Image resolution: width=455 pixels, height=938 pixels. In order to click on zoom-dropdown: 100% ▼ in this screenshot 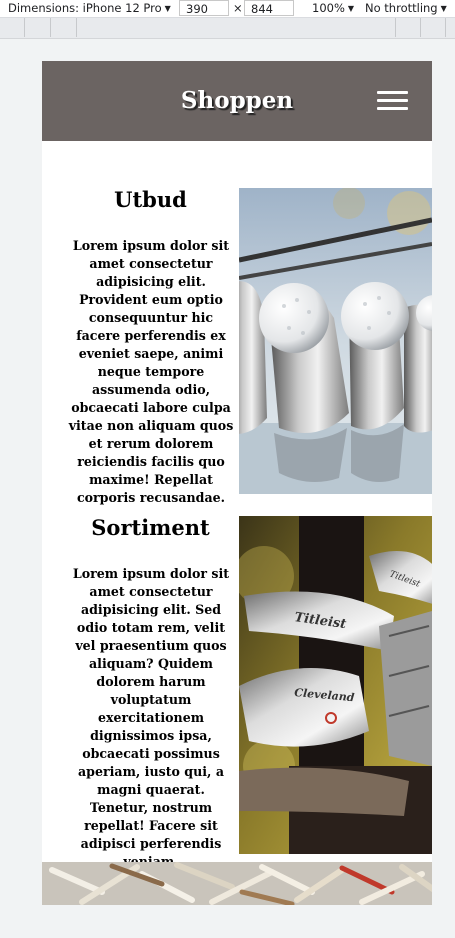, I will do `click(333, 8)`.